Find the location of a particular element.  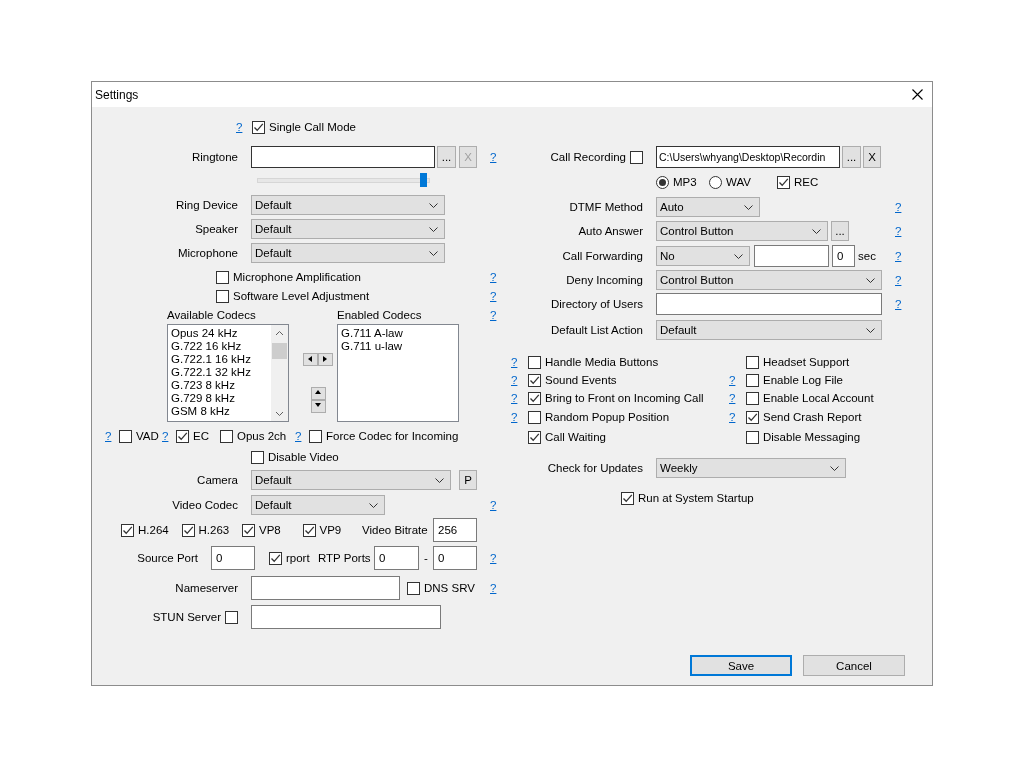

checkbox-label: Force Codec for Incoming is located at coordinates (392, 436).